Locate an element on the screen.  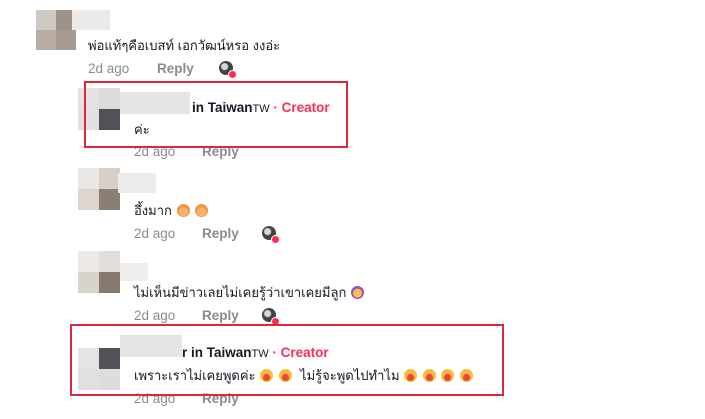
loudly-crying-face-icon is located at coordinates (357, 292).